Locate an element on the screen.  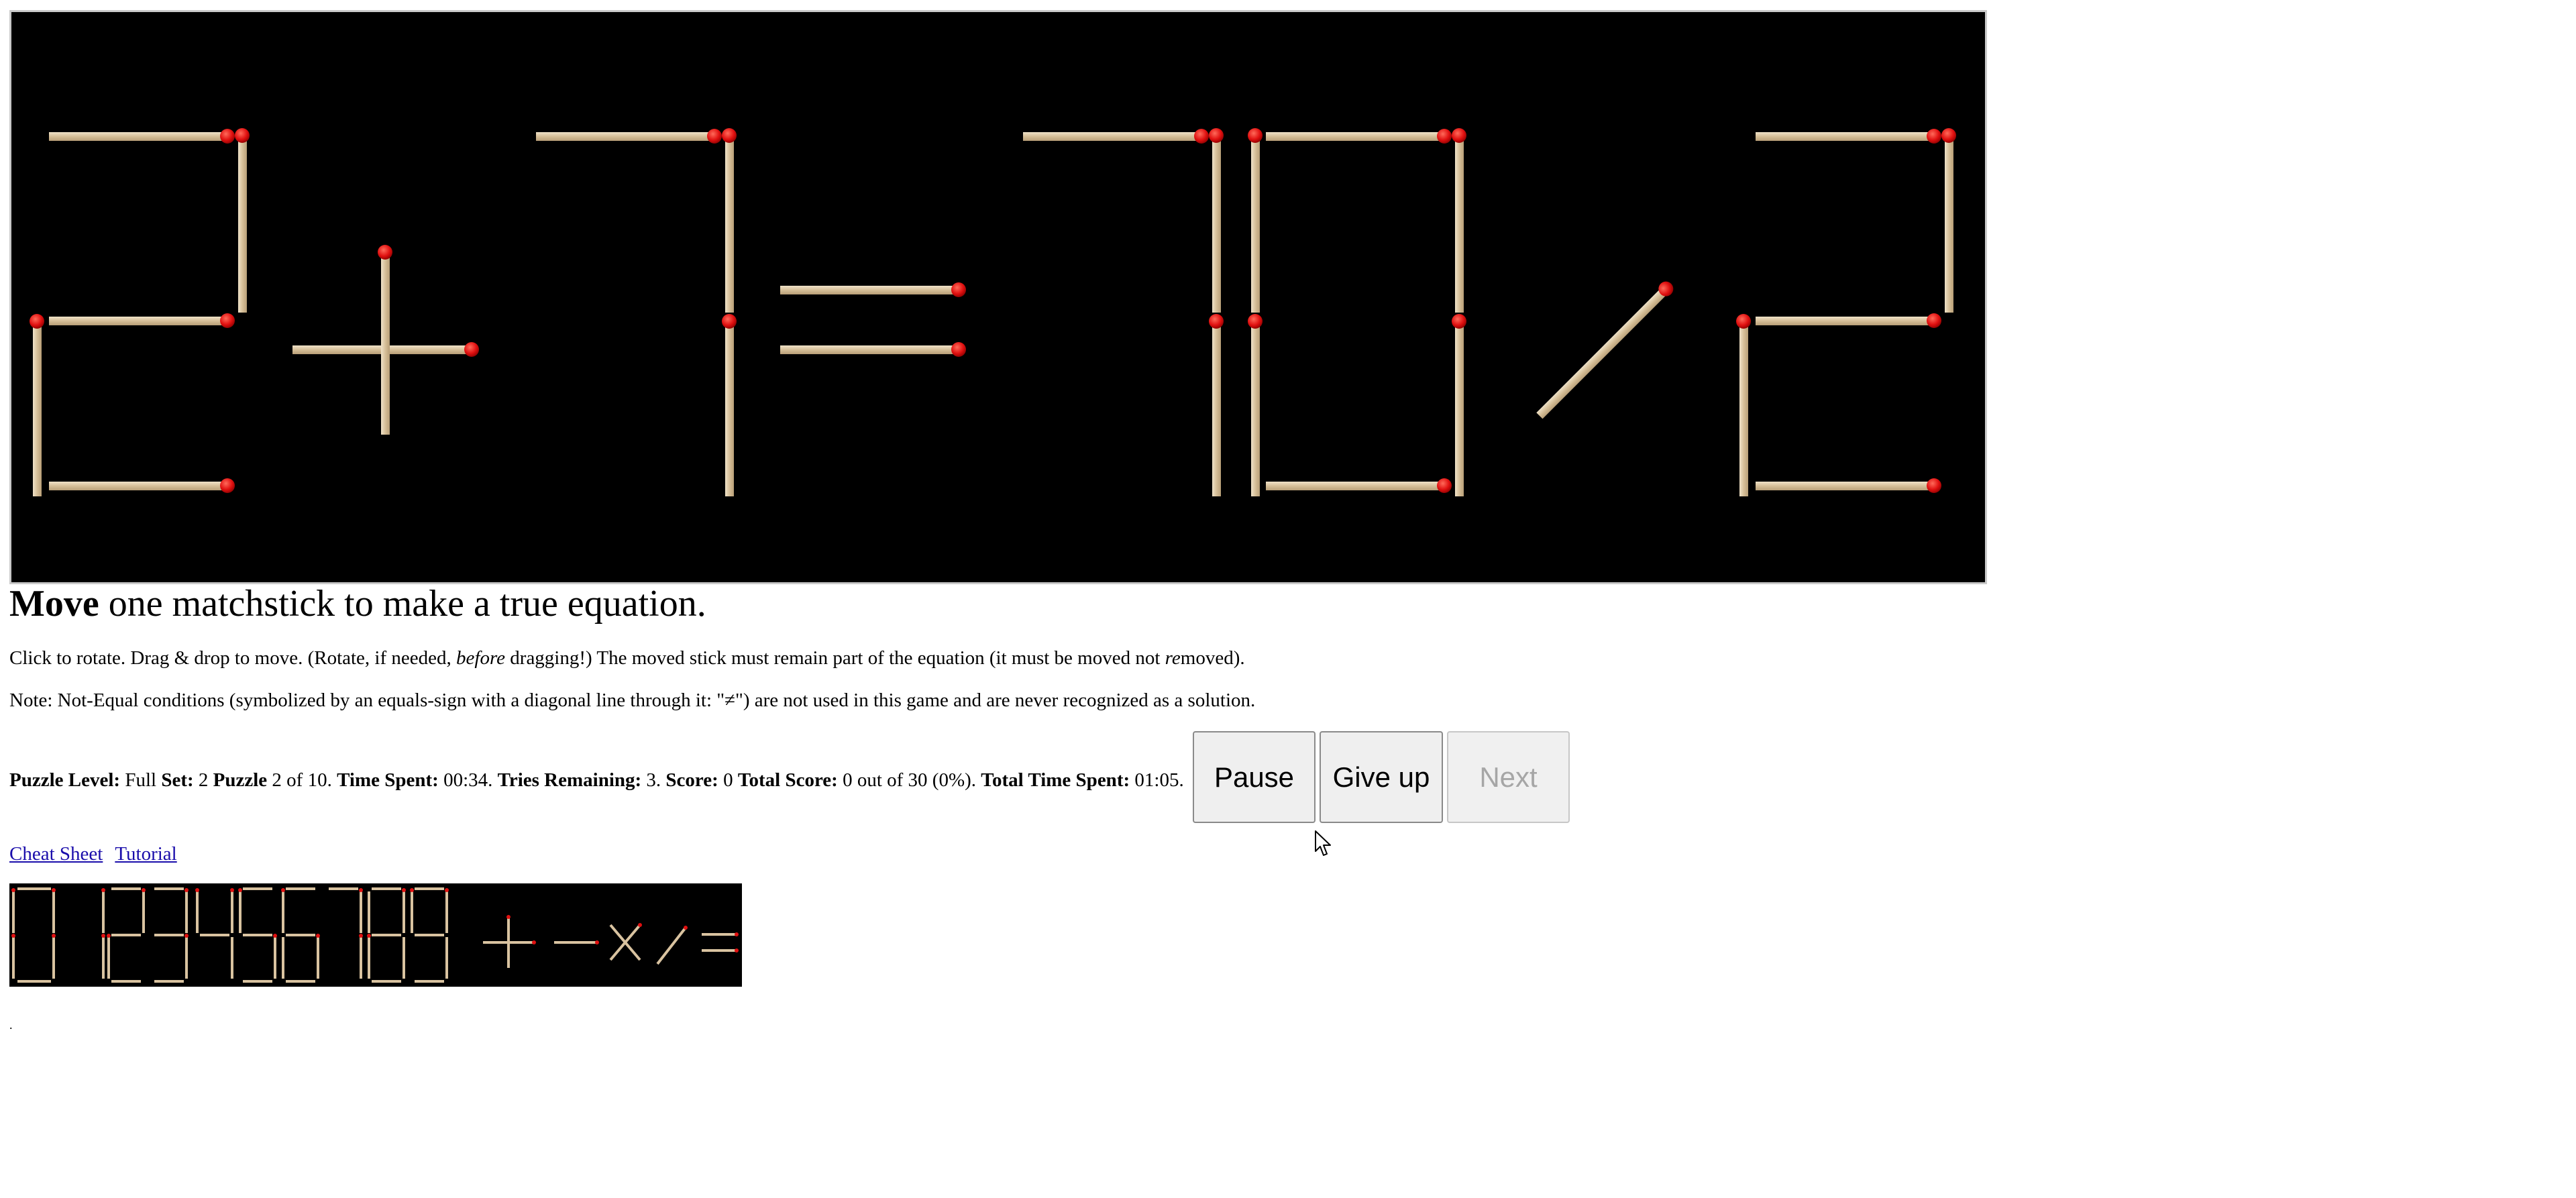
next-button: Next is located at coordinates (1508, 777).